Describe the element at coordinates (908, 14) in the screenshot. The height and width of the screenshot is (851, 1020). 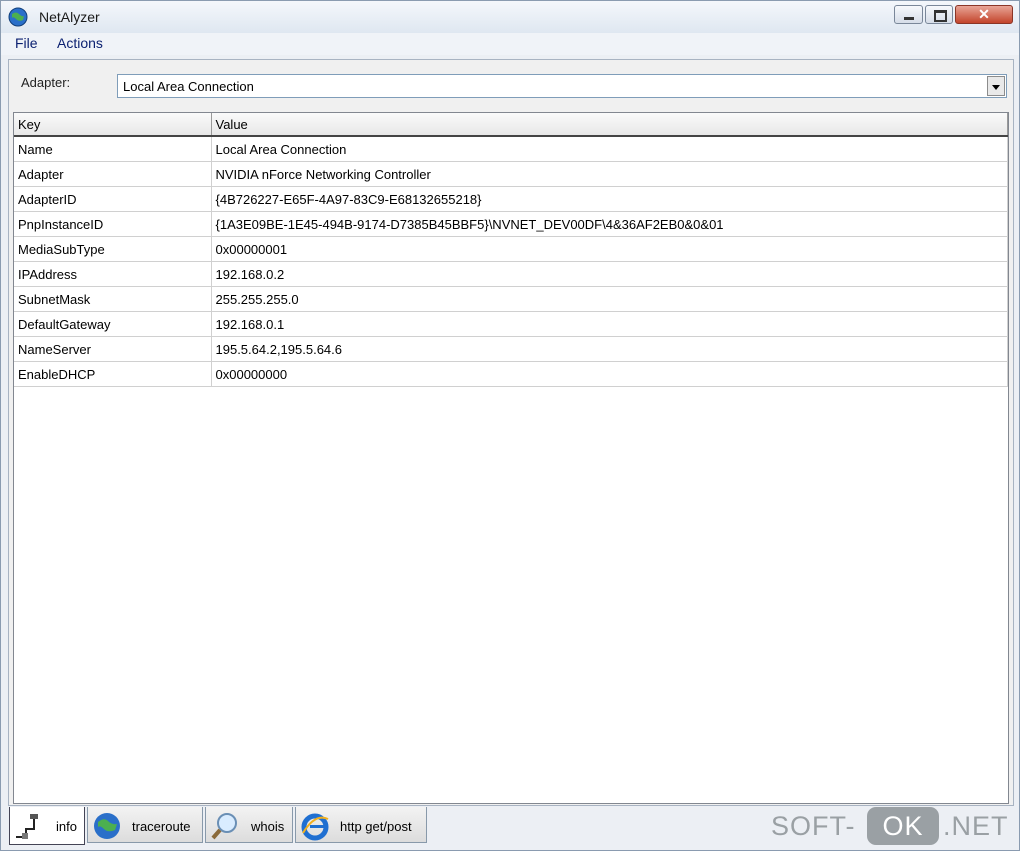
I see `minimize-button` at that location.